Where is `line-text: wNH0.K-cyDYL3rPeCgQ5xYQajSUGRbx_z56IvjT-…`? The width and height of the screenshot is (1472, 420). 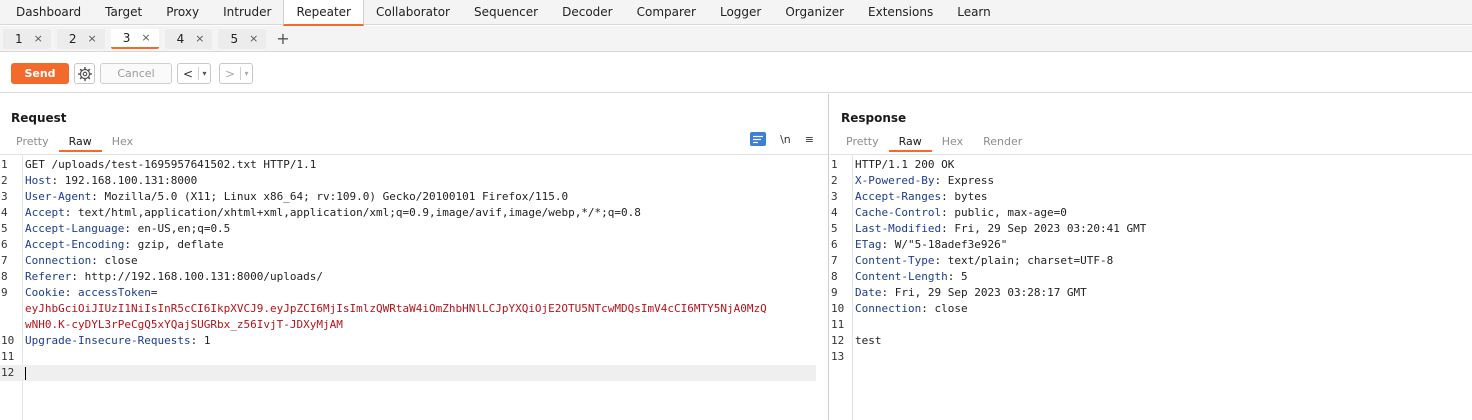
line-text: wNH0.K-cyDYL3rPeCgQ5xYQajSUGRbx_z56IvjT-… is located at coordinates (184, 325).